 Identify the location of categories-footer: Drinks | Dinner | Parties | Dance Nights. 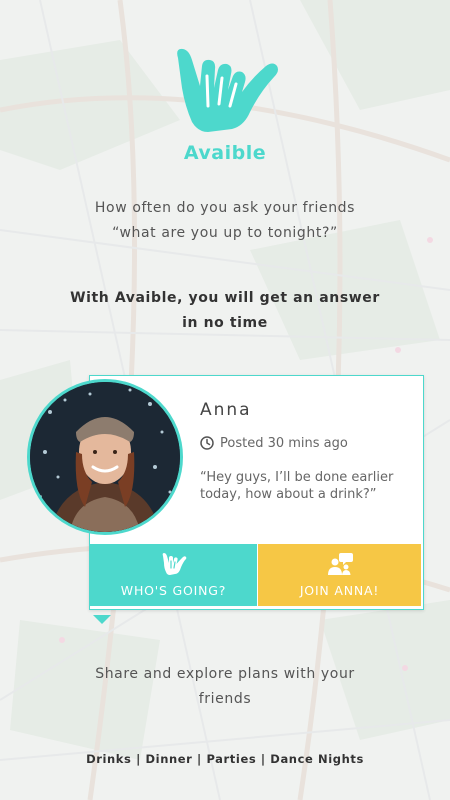
(225, 759).